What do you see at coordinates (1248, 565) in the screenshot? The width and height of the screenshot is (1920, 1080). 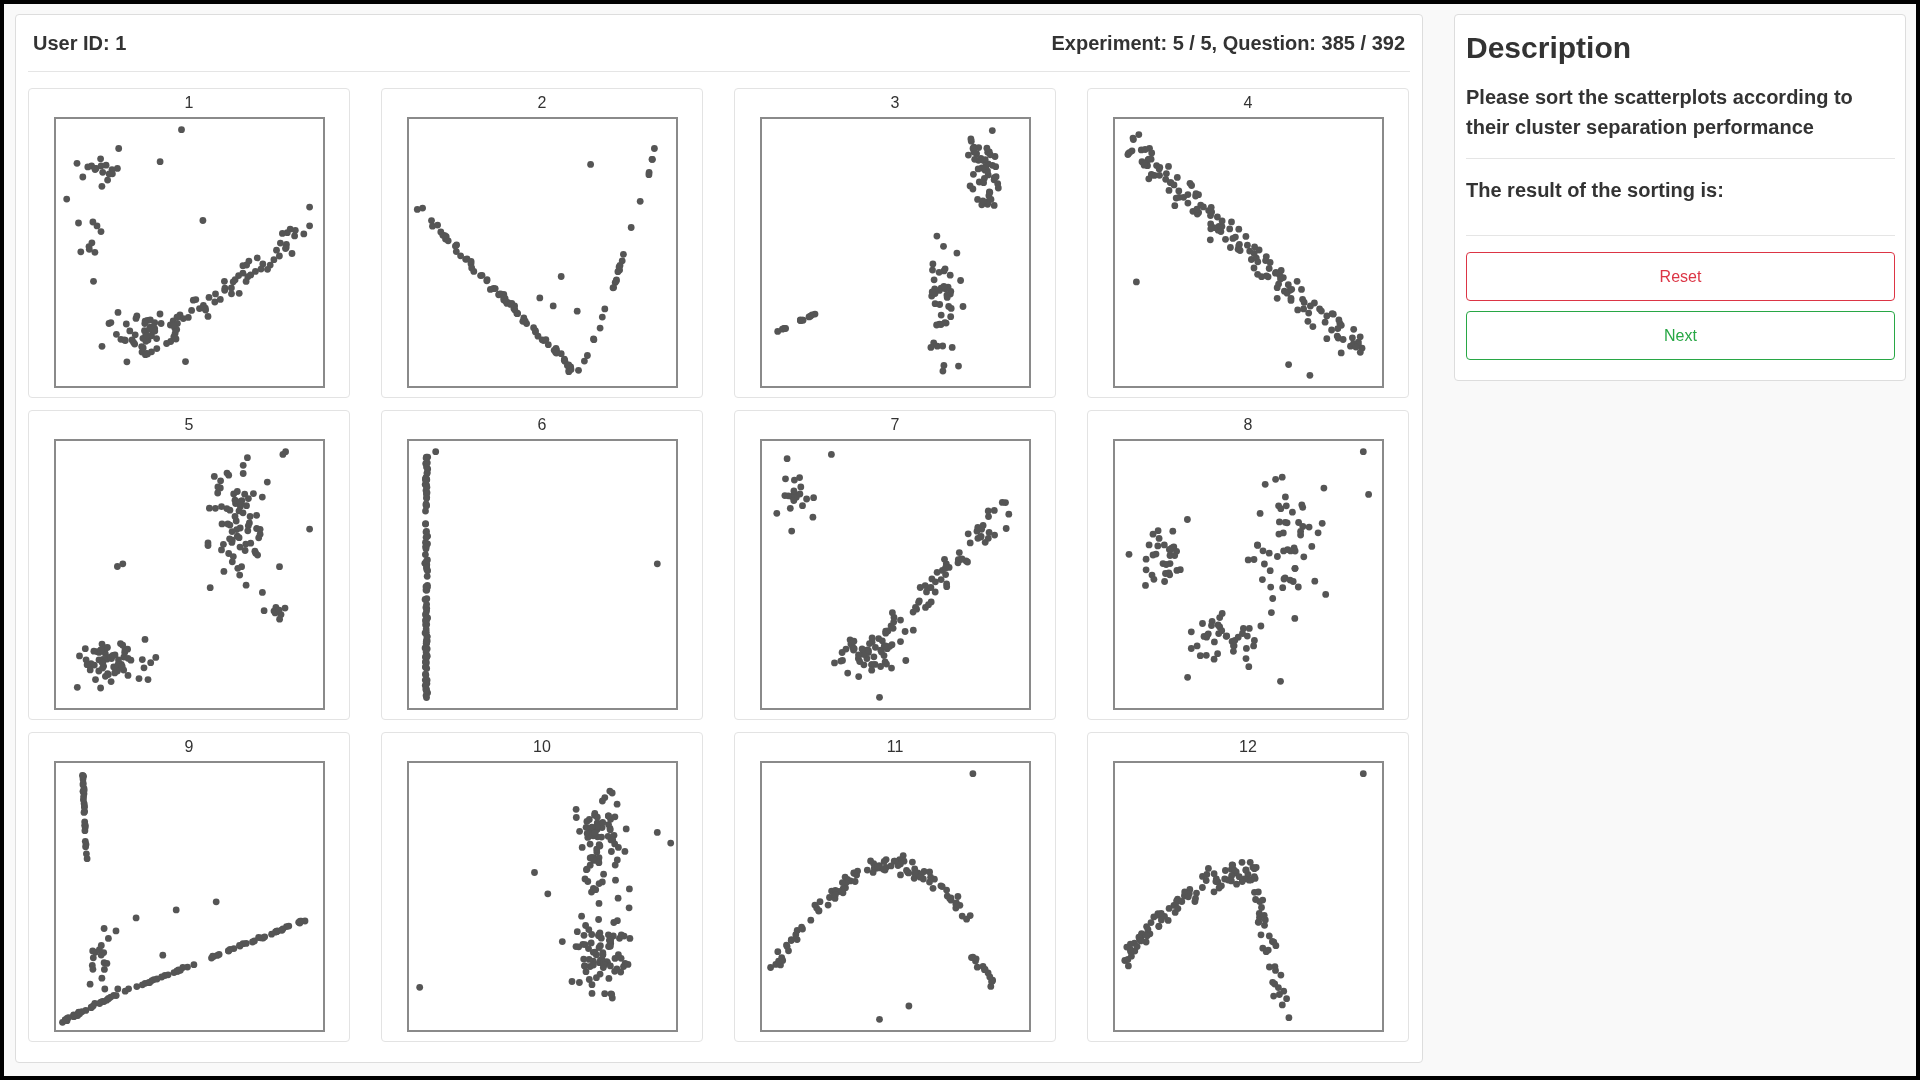 I see `plot-card: 8` at bounding box center [1248, 565].